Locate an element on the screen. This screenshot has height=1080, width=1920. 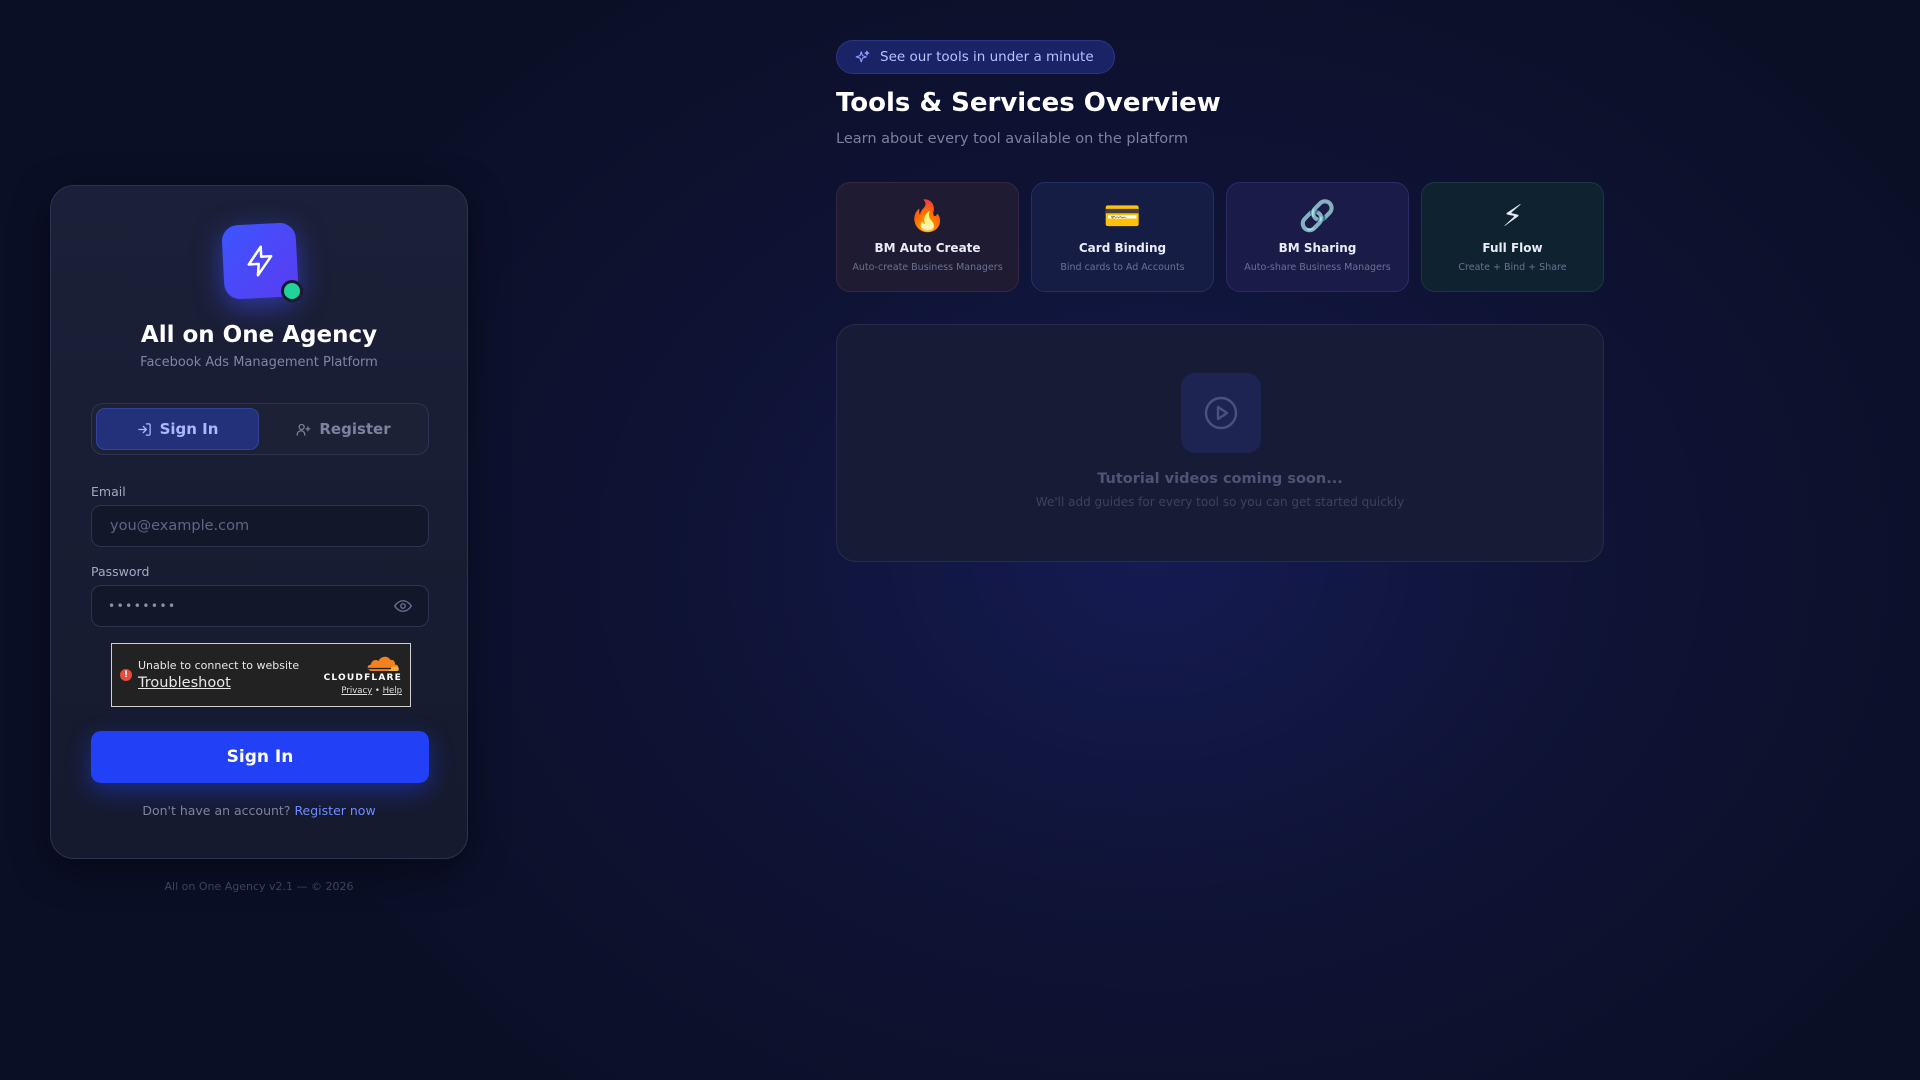
tool-name: Card Binding is located at coordinates (1122, 248).